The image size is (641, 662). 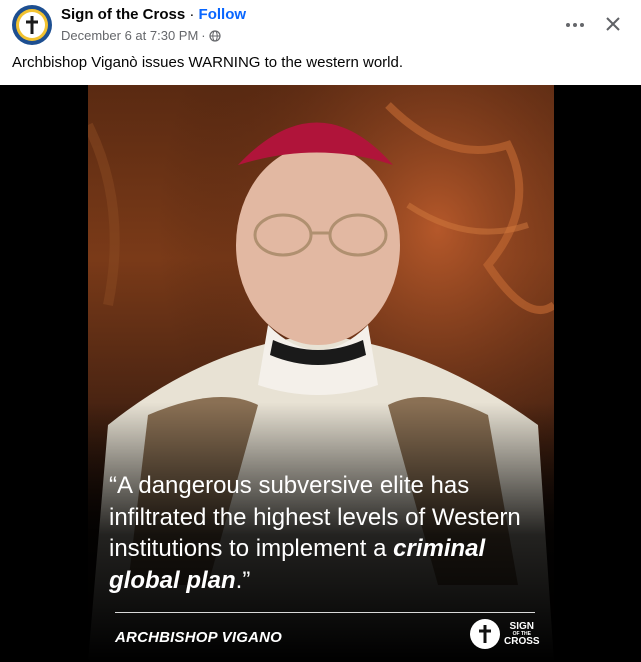 I want to click on page-name-row: Sign of the Cross · Follow, so click(x=153, y=14).